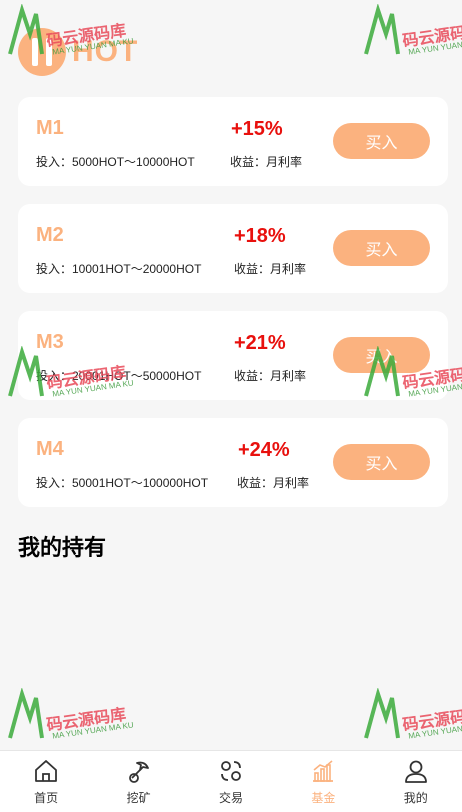 The image size is (462, 812). What do you see at coordinates (323, 771) in the screenshot?
I see `fund-chart-icon` at bounding box center [323, 771].